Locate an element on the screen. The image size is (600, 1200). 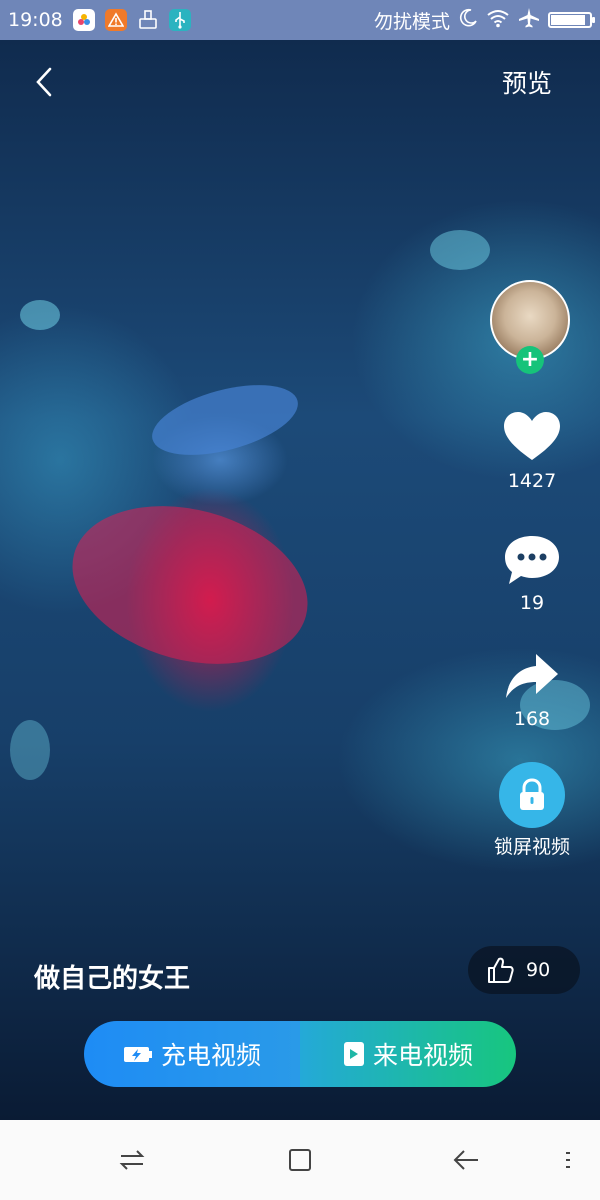
home-button is located at coordinates (300, 1160).